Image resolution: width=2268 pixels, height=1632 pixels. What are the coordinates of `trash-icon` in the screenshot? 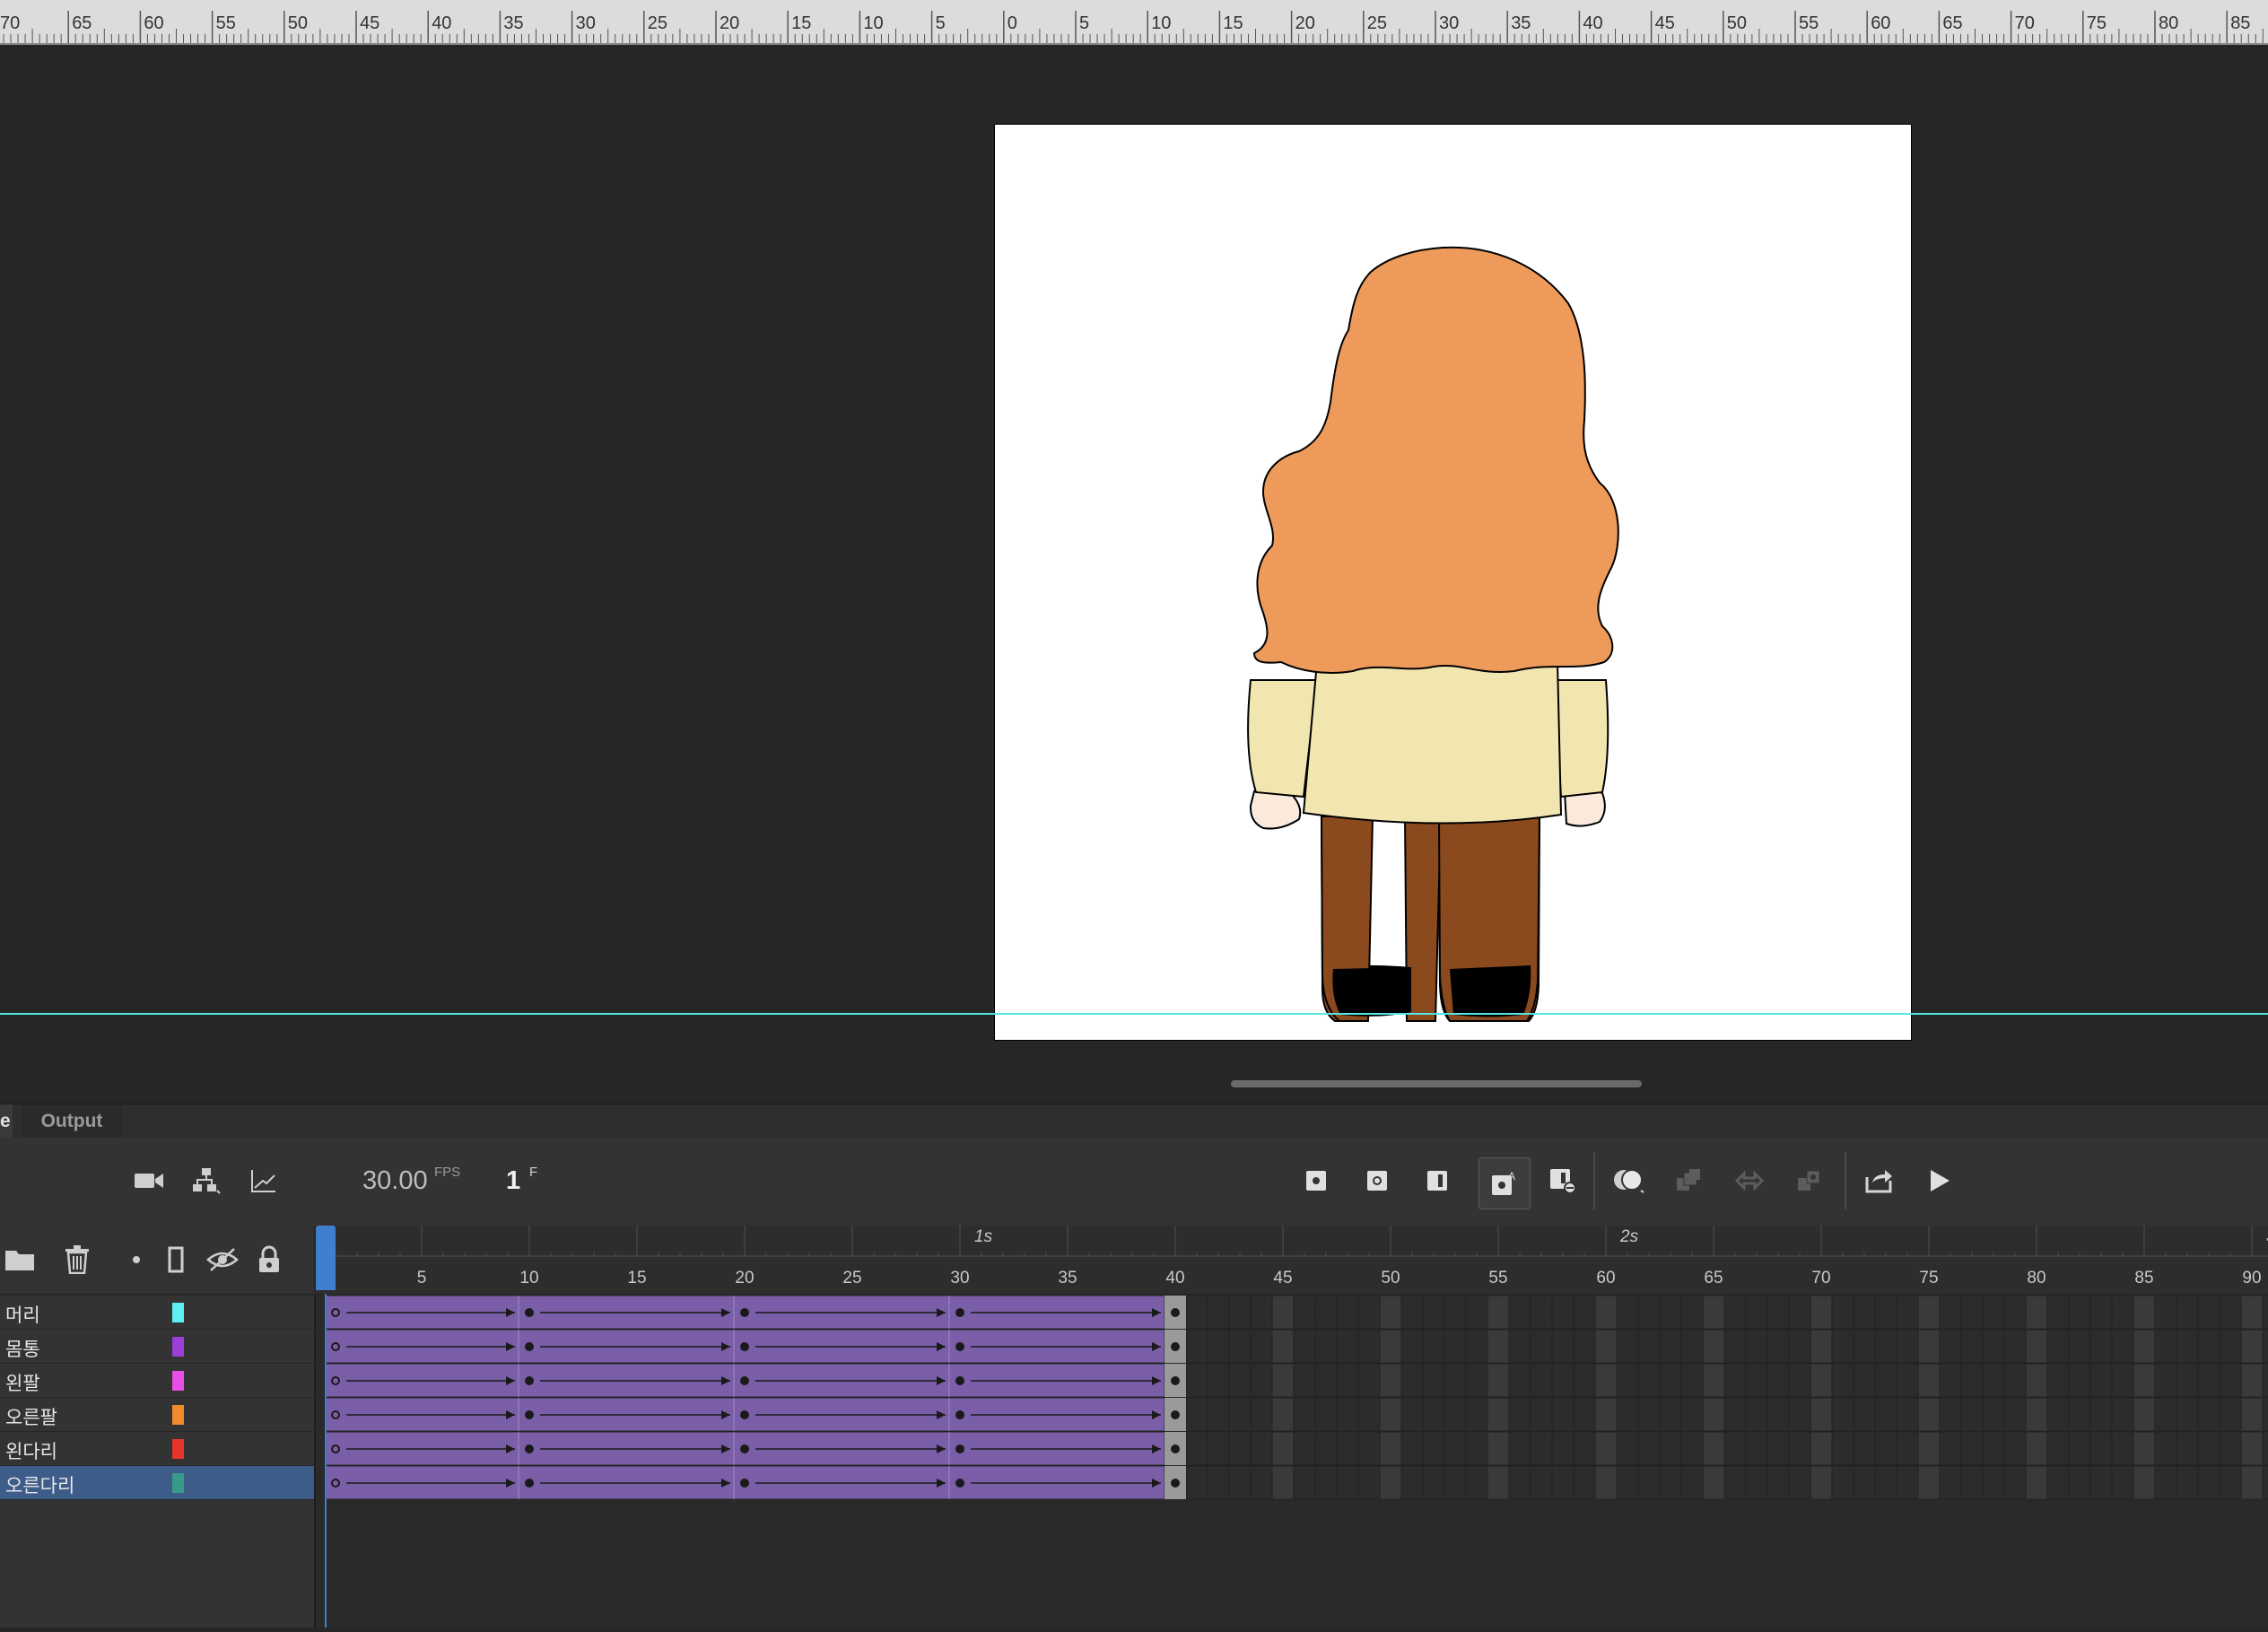 It's located at (77, 1259).